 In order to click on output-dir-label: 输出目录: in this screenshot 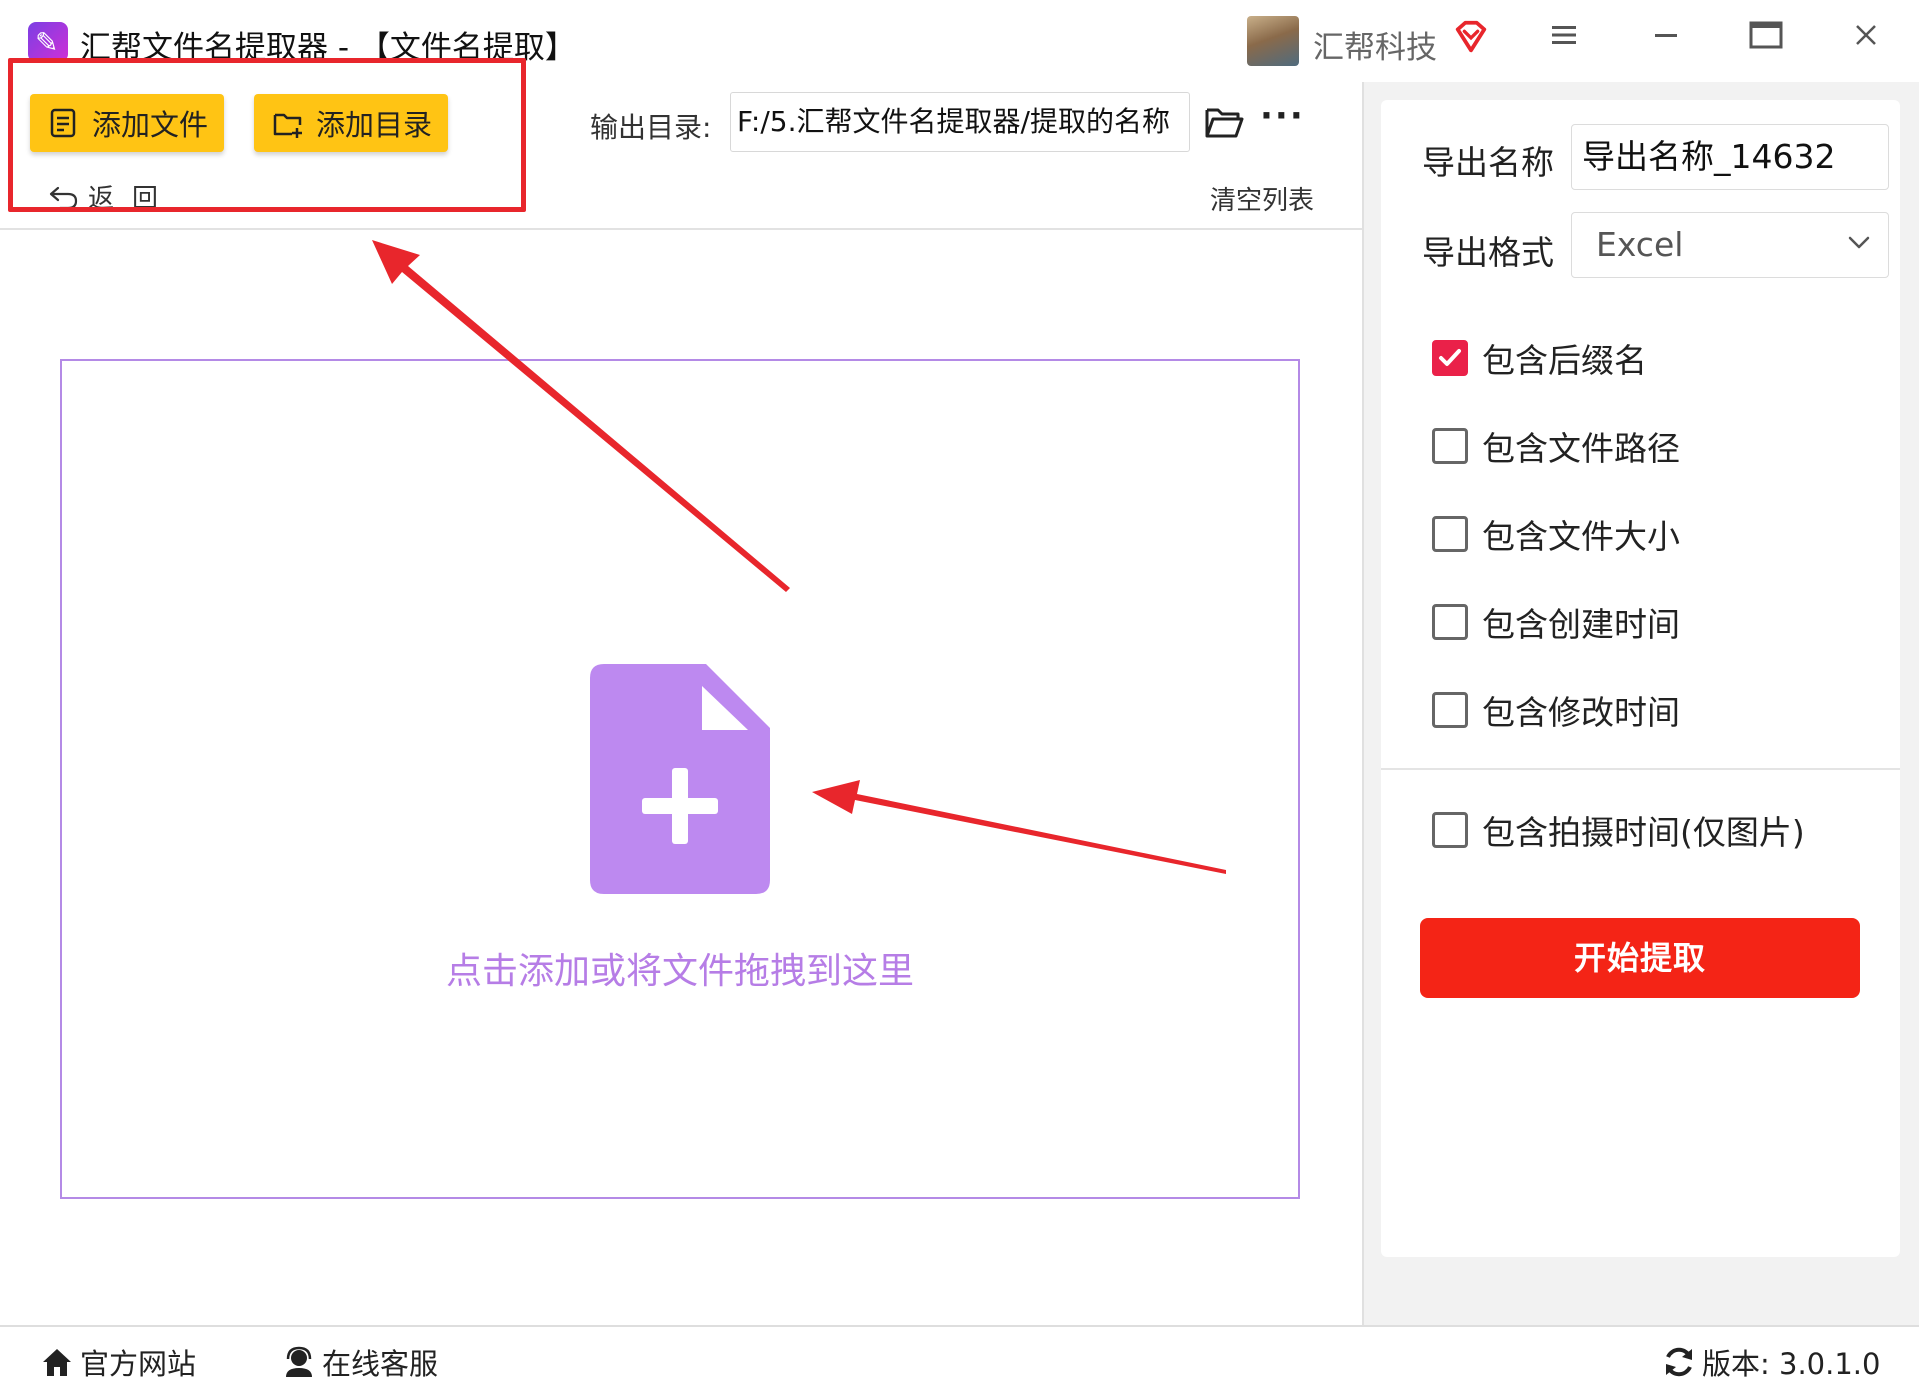, I will do `click(651, 127)`.